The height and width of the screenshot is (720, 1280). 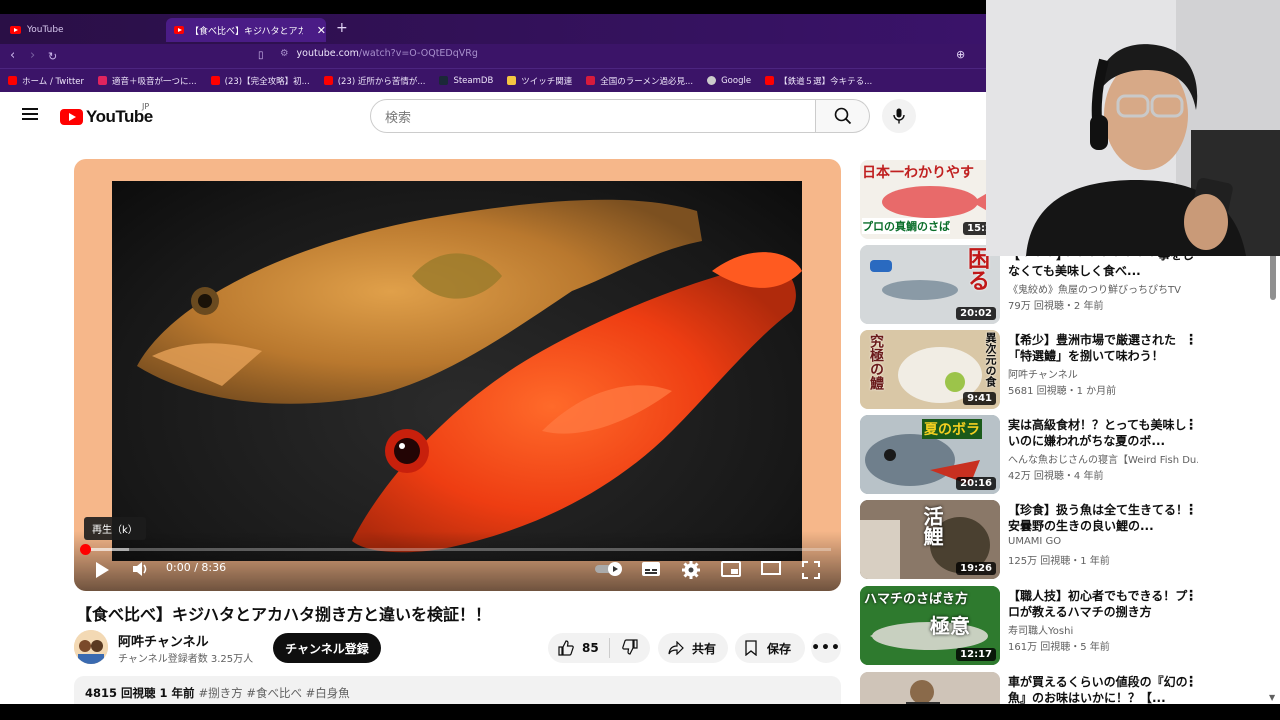 I want to click on description-box: 4815 回視聴 1 年前 #捌き方 #食べ比べ #白身魚, so click(x=457, y=690).